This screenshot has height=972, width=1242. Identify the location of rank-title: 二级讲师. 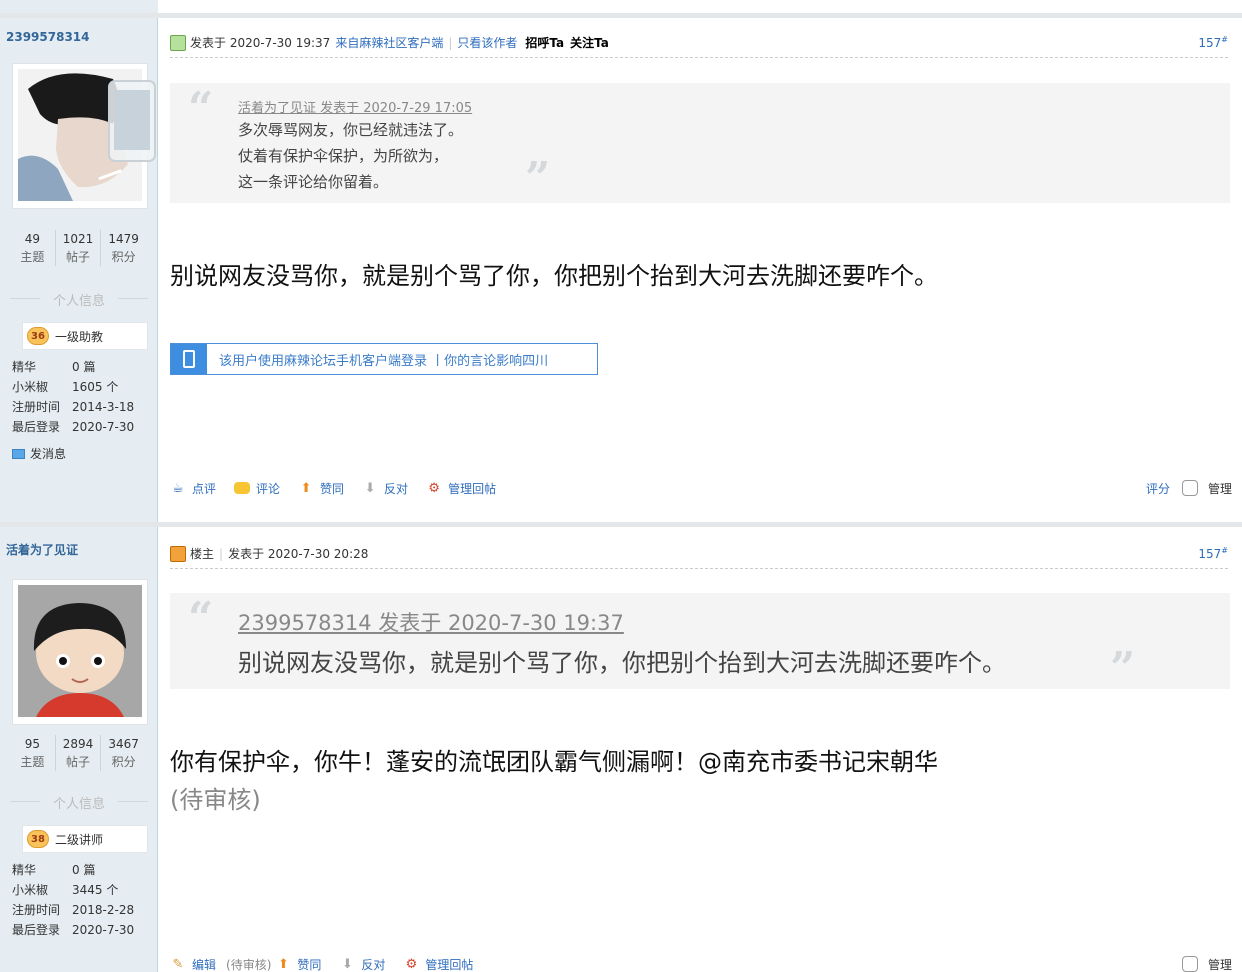
(79, 839).